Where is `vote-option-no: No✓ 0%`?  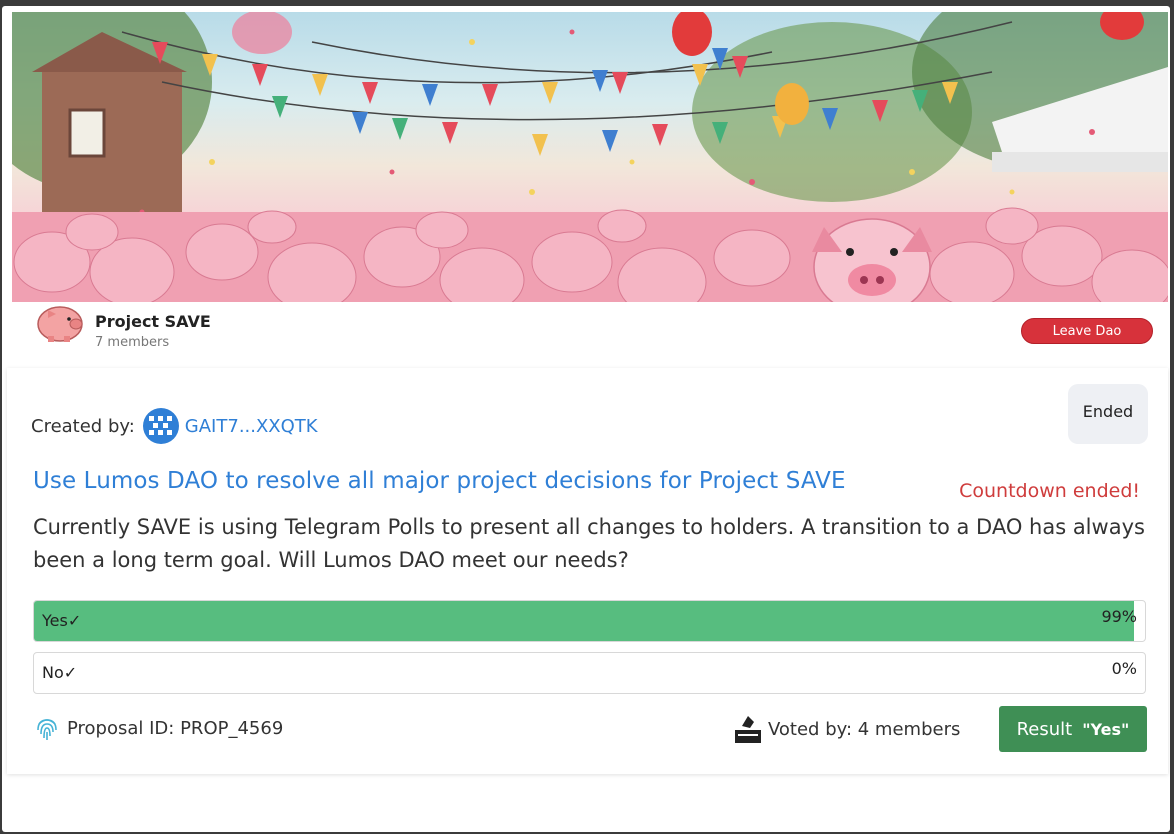
vote-option-no: No✓ 0% is located at coordinates (589, 673).